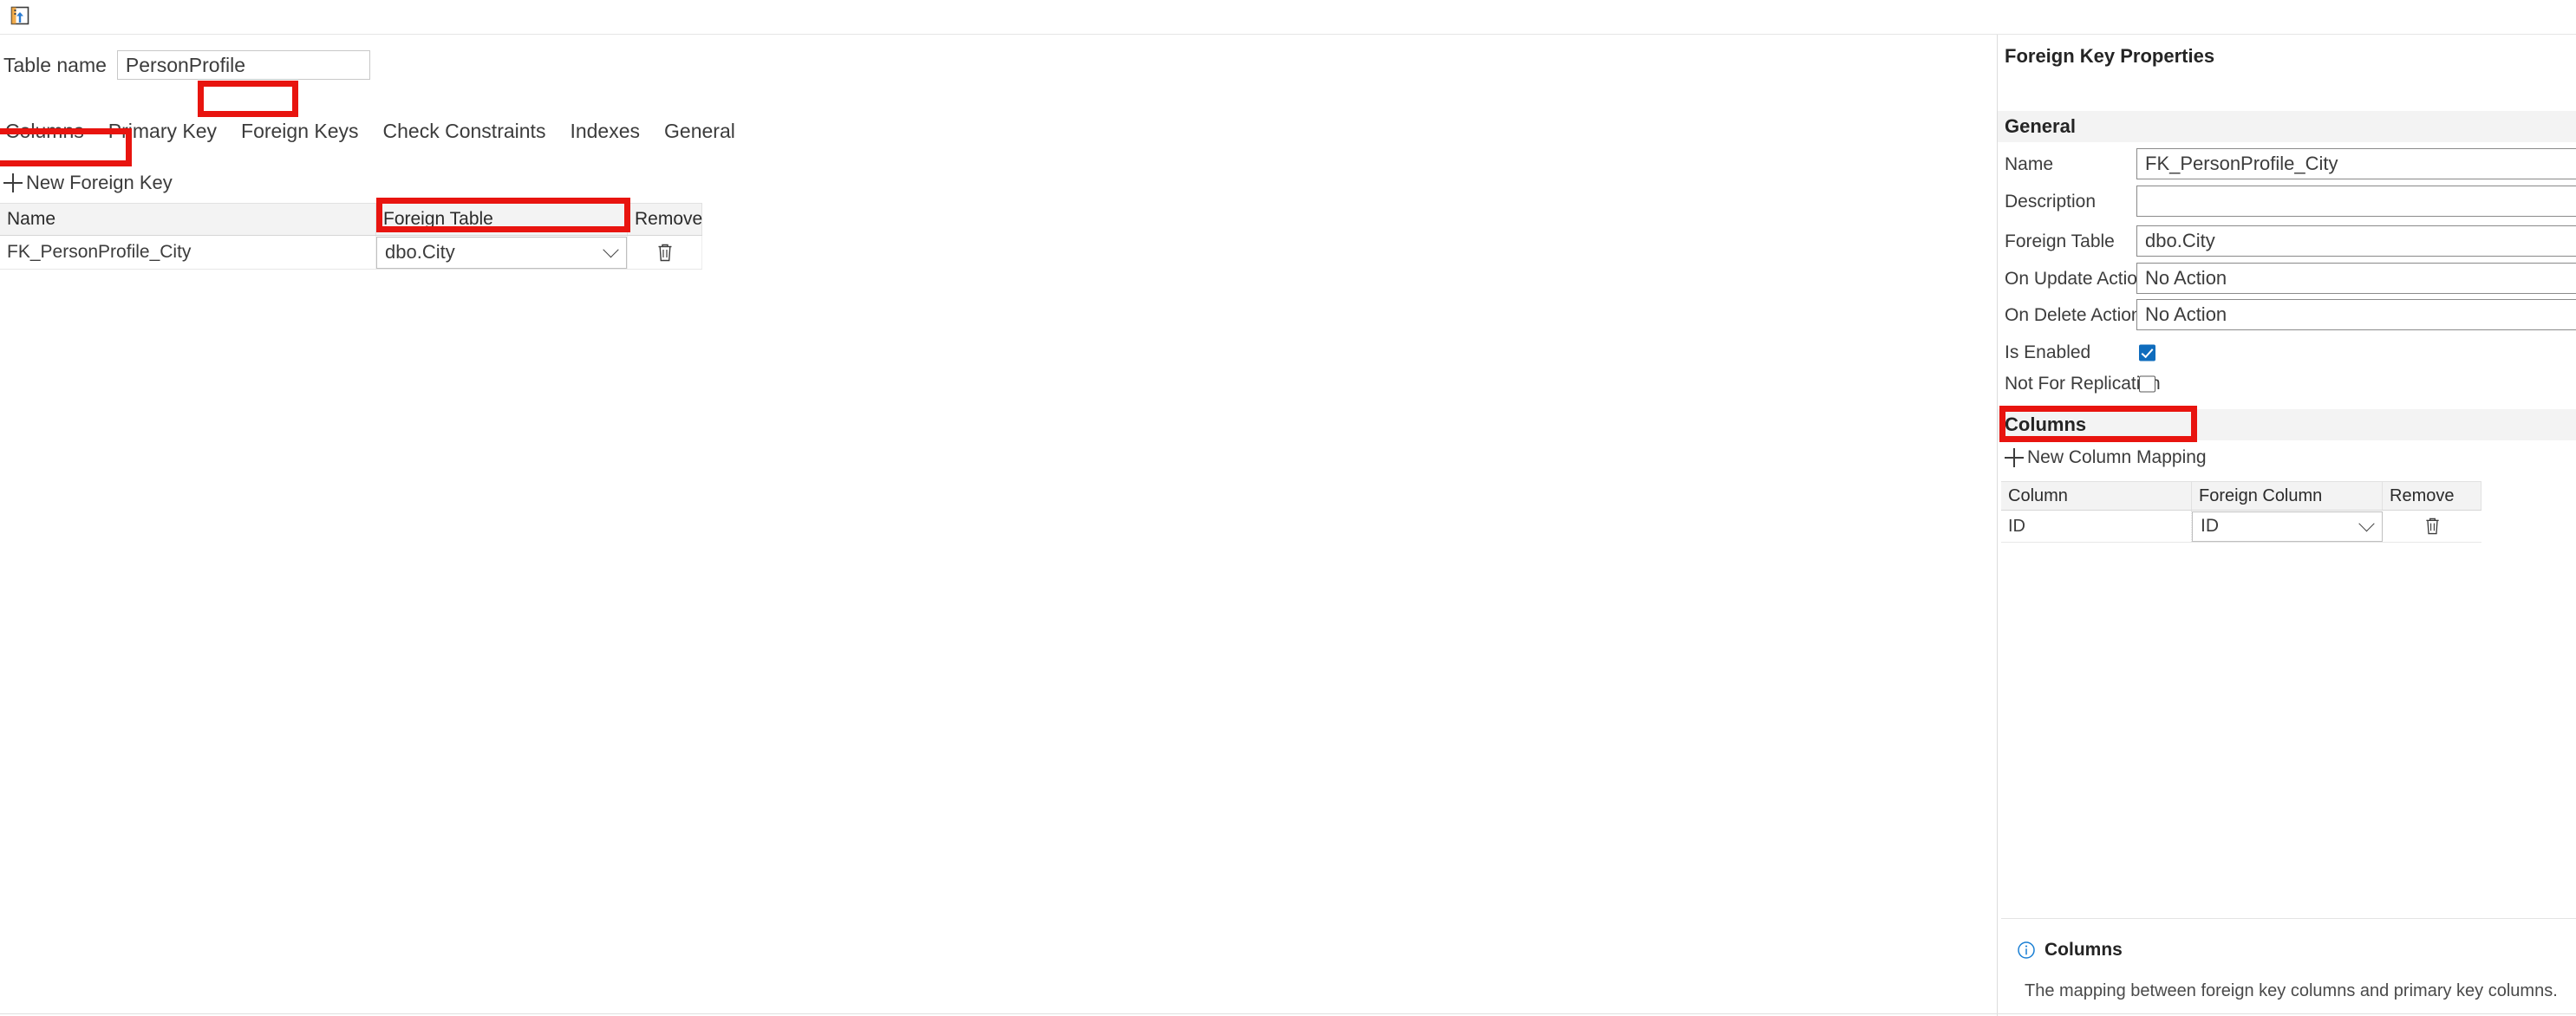 Image resolution: width=2576 pixels, height=1016 pixels. I want to click on column-mappings-grid: Column Foreign Column Remove ID ID, so click(2241, 512).